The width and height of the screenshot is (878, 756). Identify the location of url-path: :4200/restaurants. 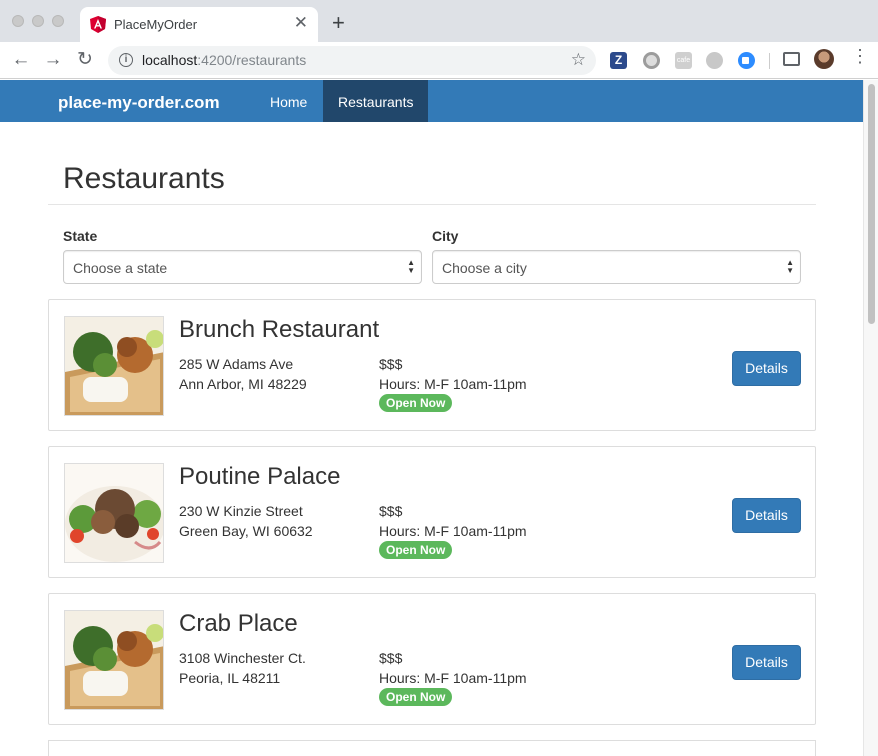
(252, 60).